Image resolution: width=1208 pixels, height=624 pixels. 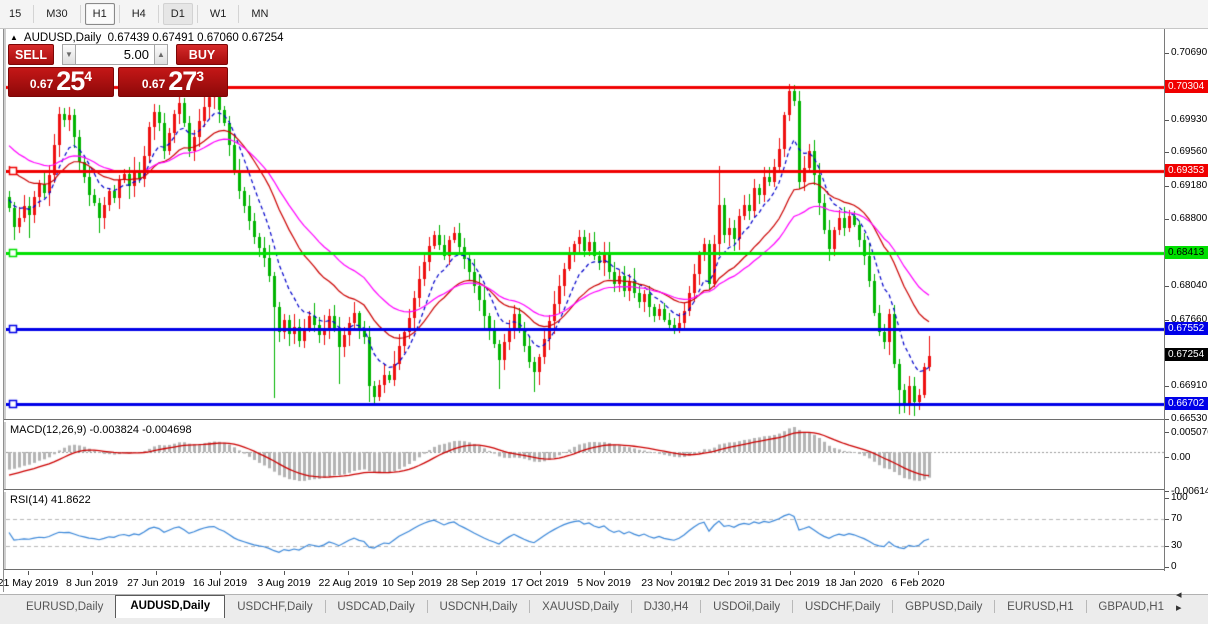 What do you see at coordinates (476, 583) in the screenshot?
I see `date-tick-label: 28 Sep 2019` at bounding box center [476, 583].